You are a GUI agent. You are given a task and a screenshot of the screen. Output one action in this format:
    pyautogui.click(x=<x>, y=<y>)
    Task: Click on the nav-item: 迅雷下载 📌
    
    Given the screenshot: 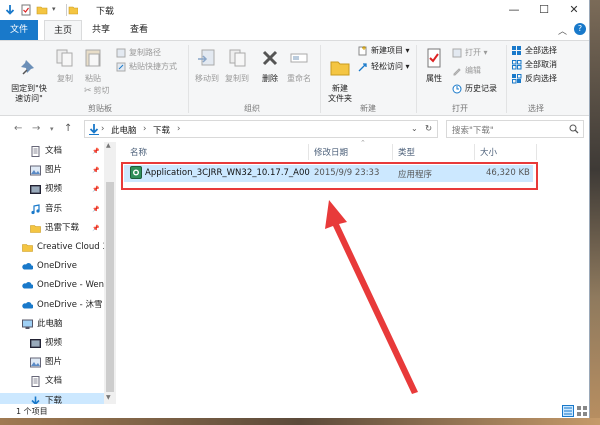 What is the action you would take?
    pyautogui.click(x=52, y=228)
    